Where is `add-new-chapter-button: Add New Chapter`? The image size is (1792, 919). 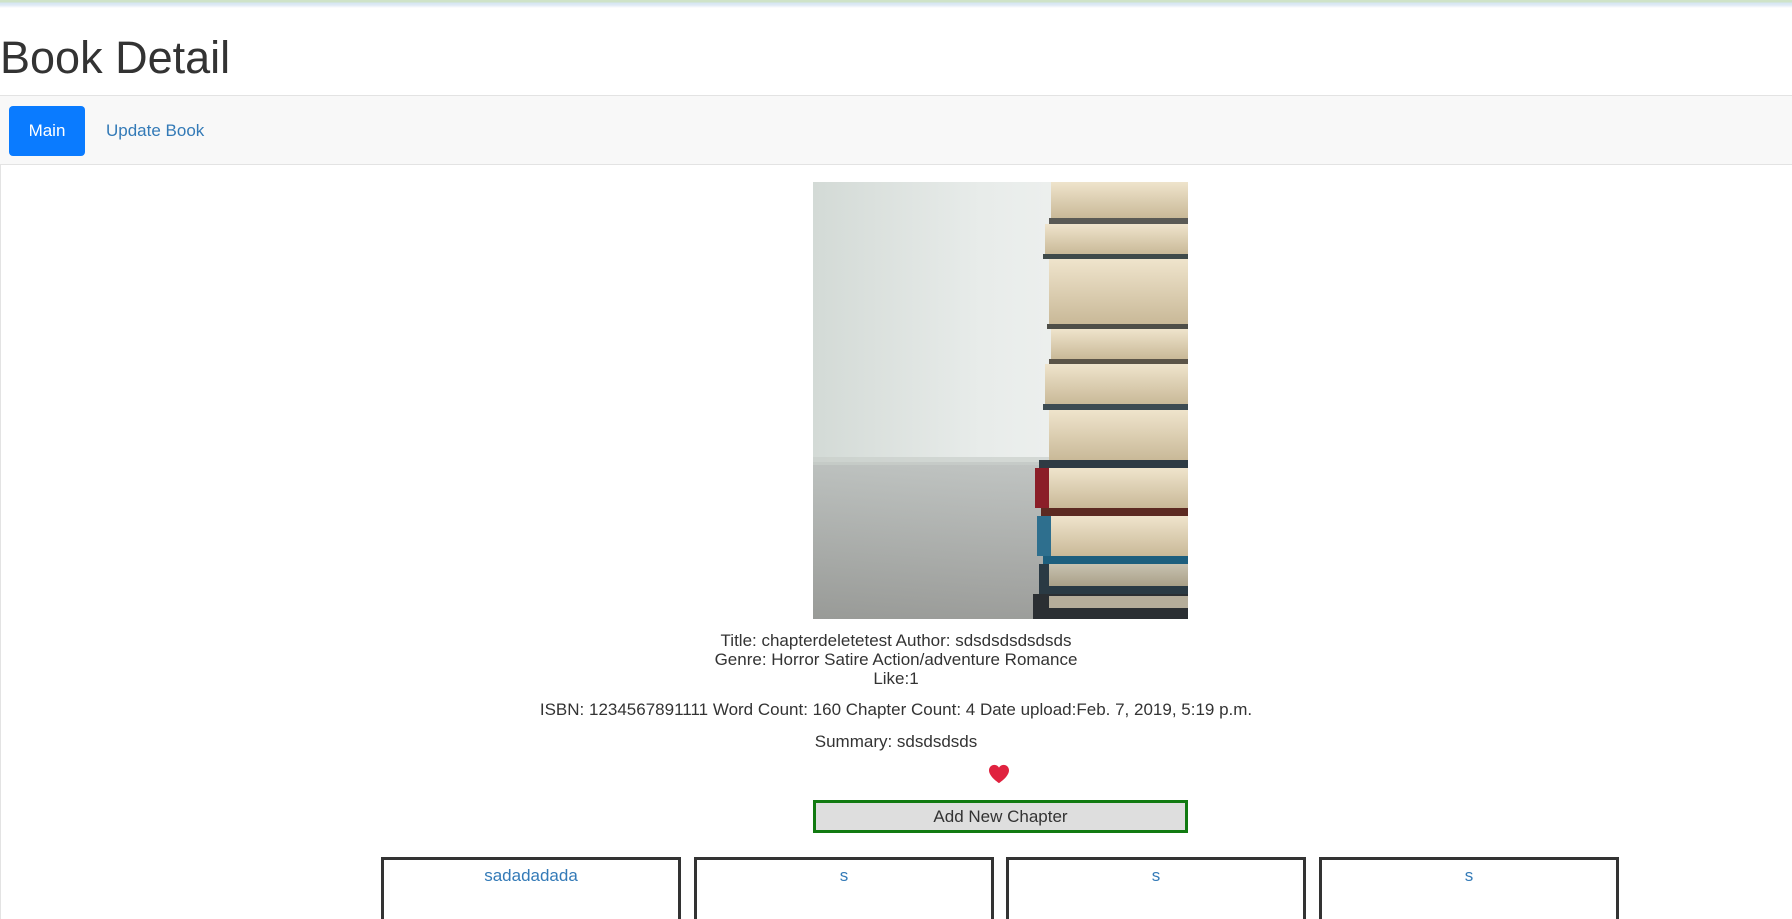 add-new-chapter-button: Add New Chapter is located at coordinates (1000, 816).